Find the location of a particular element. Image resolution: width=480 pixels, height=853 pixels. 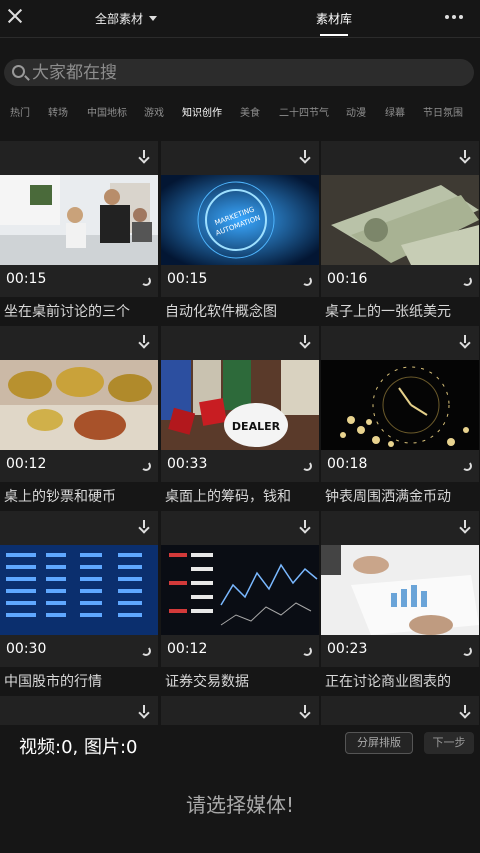

category-tab: 节日氛围 is located at coordinates (443, 111).